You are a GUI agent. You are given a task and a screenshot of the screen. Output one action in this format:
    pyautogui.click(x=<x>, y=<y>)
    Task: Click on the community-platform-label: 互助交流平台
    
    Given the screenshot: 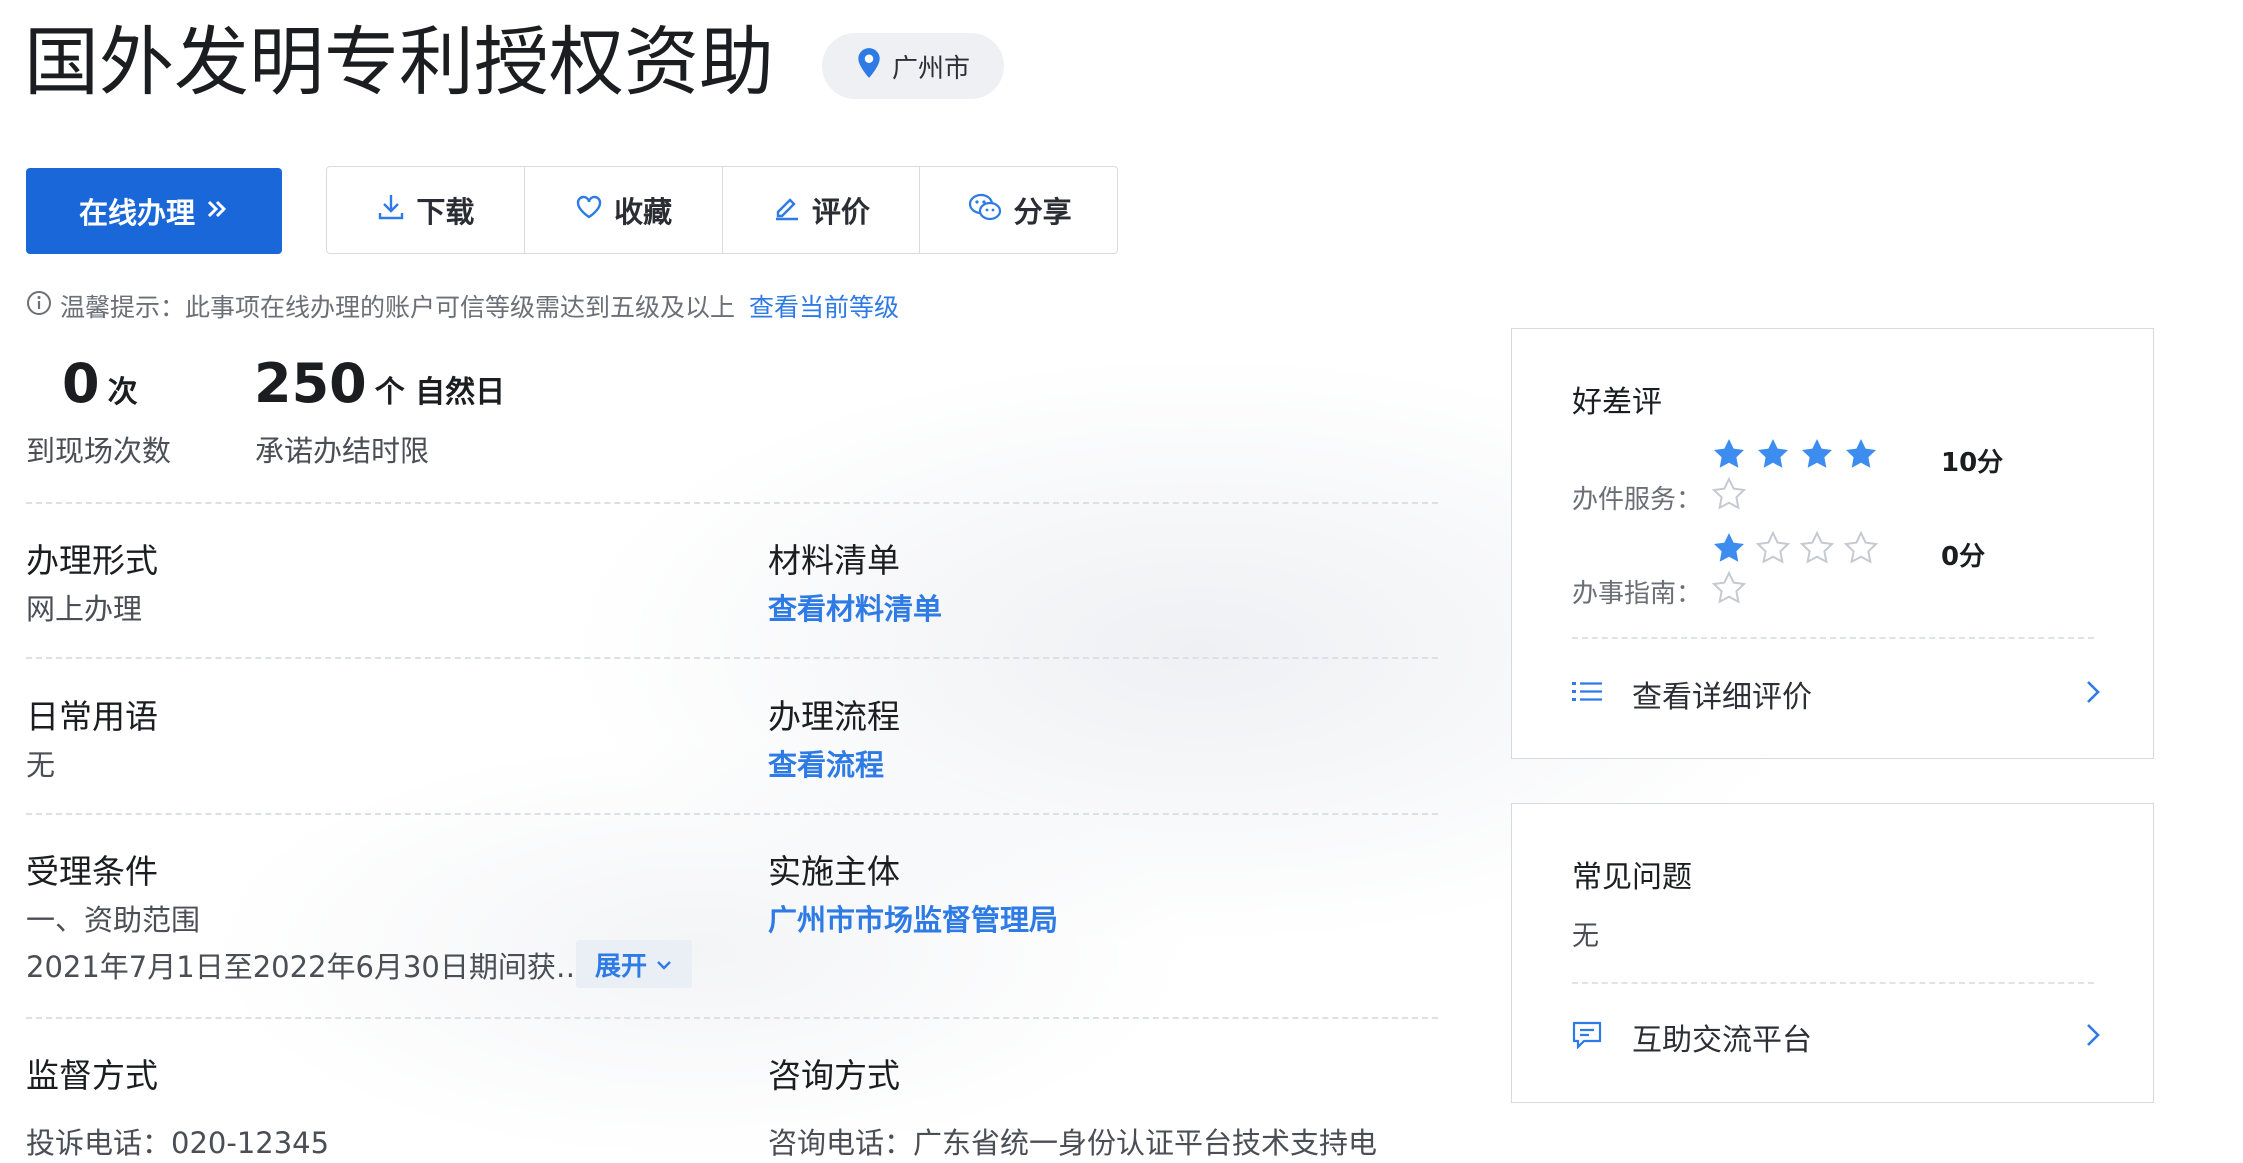 What is the action you would take?
    pyautogui.click(x=1722, y=1040)
    